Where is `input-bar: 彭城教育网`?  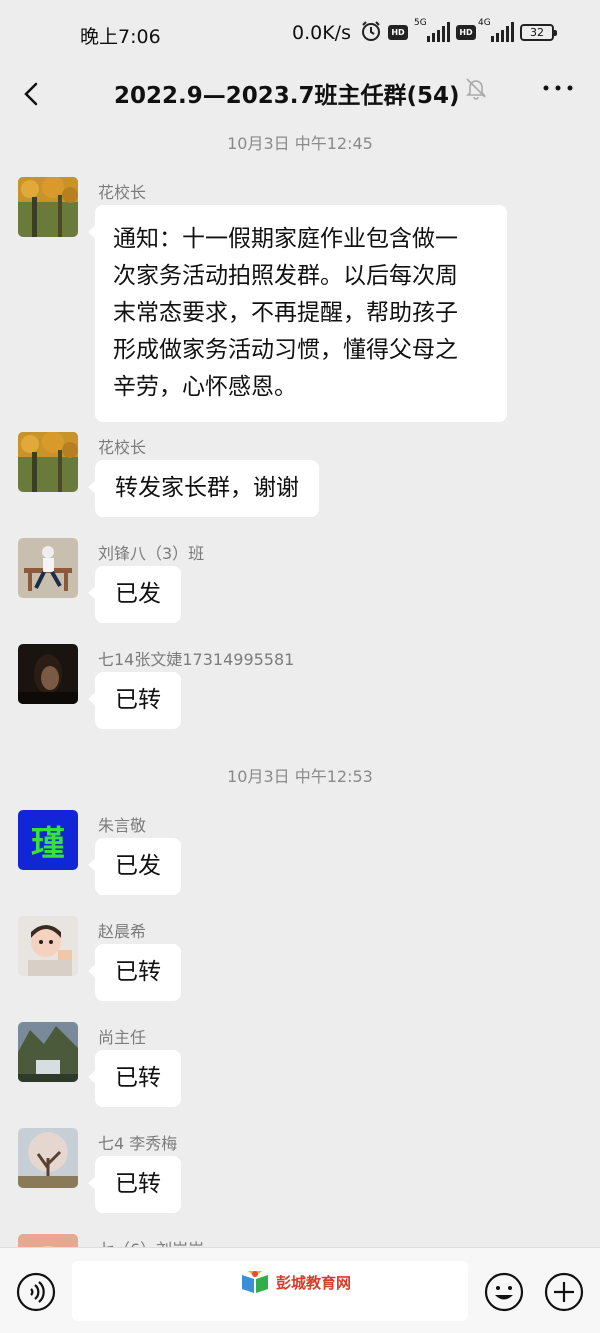 input-bar: 彭城教育网 is located at coordinates (300, 1290).